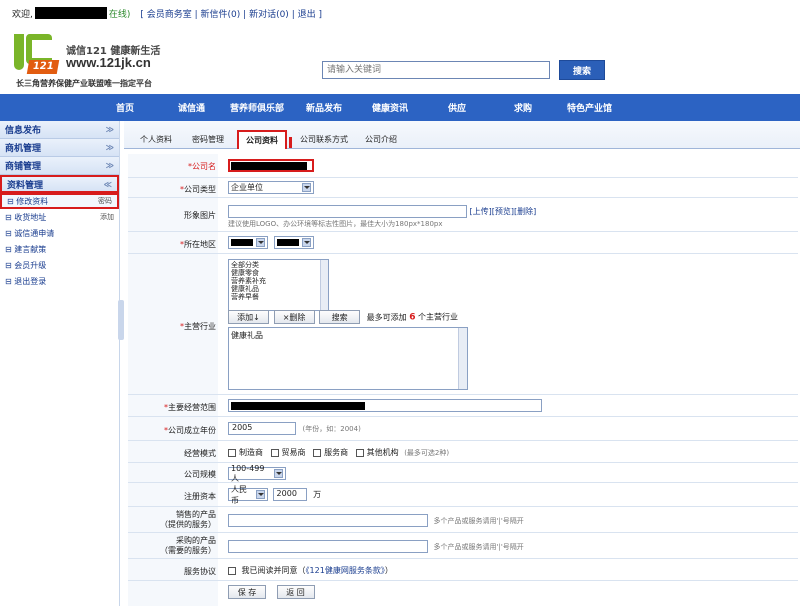 The height and width of the screenshot is (606, 800). What do you see at coordinates (156, 139) in the screenshot?
I see `tab-personal: 个人资料` at bounding box center [156, 139].